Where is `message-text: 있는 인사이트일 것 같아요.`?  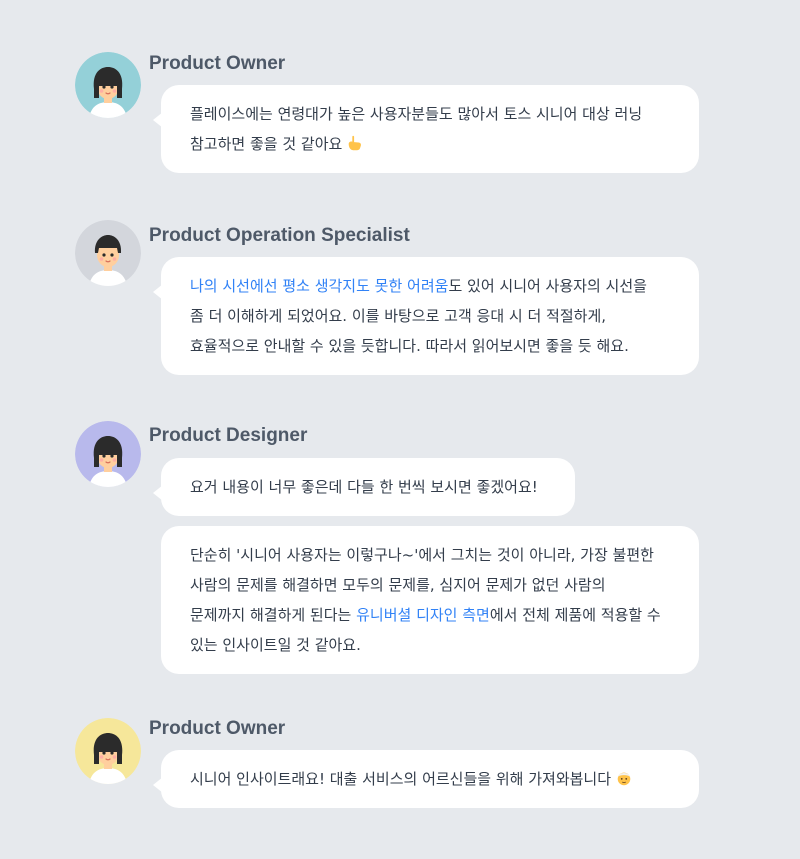
message-text: 있는 인사이트일 것 같아요. is located at coordinates (275, 645).